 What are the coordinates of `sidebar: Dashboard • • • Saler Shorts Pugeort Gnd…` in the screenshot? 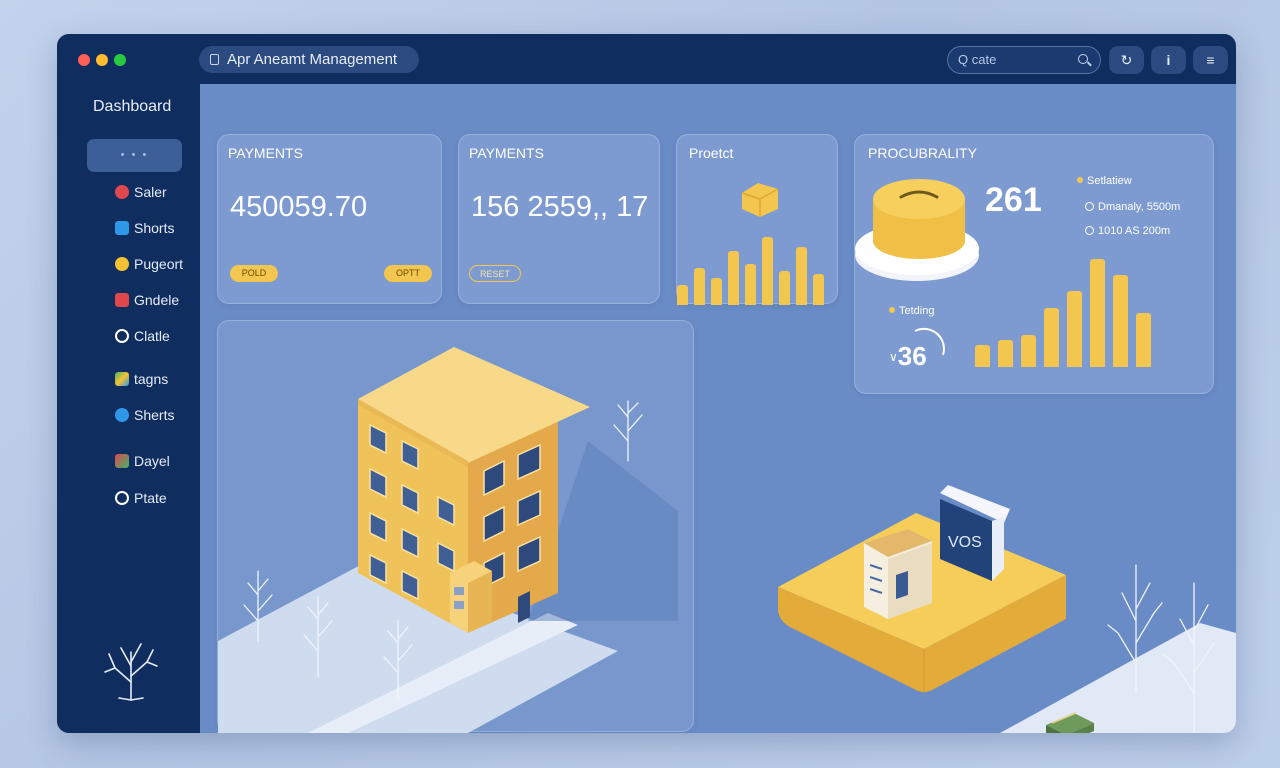 It's located at (128, 408).